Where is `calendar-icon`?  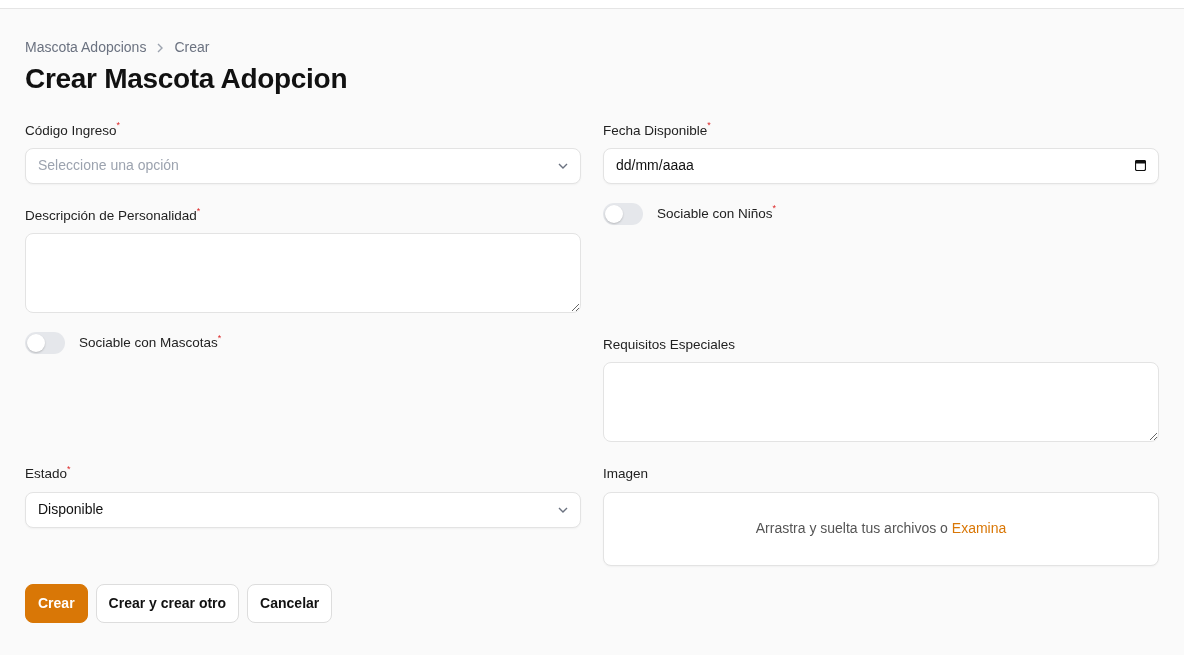
calendar-icon is located at coordinates (1140, 166).